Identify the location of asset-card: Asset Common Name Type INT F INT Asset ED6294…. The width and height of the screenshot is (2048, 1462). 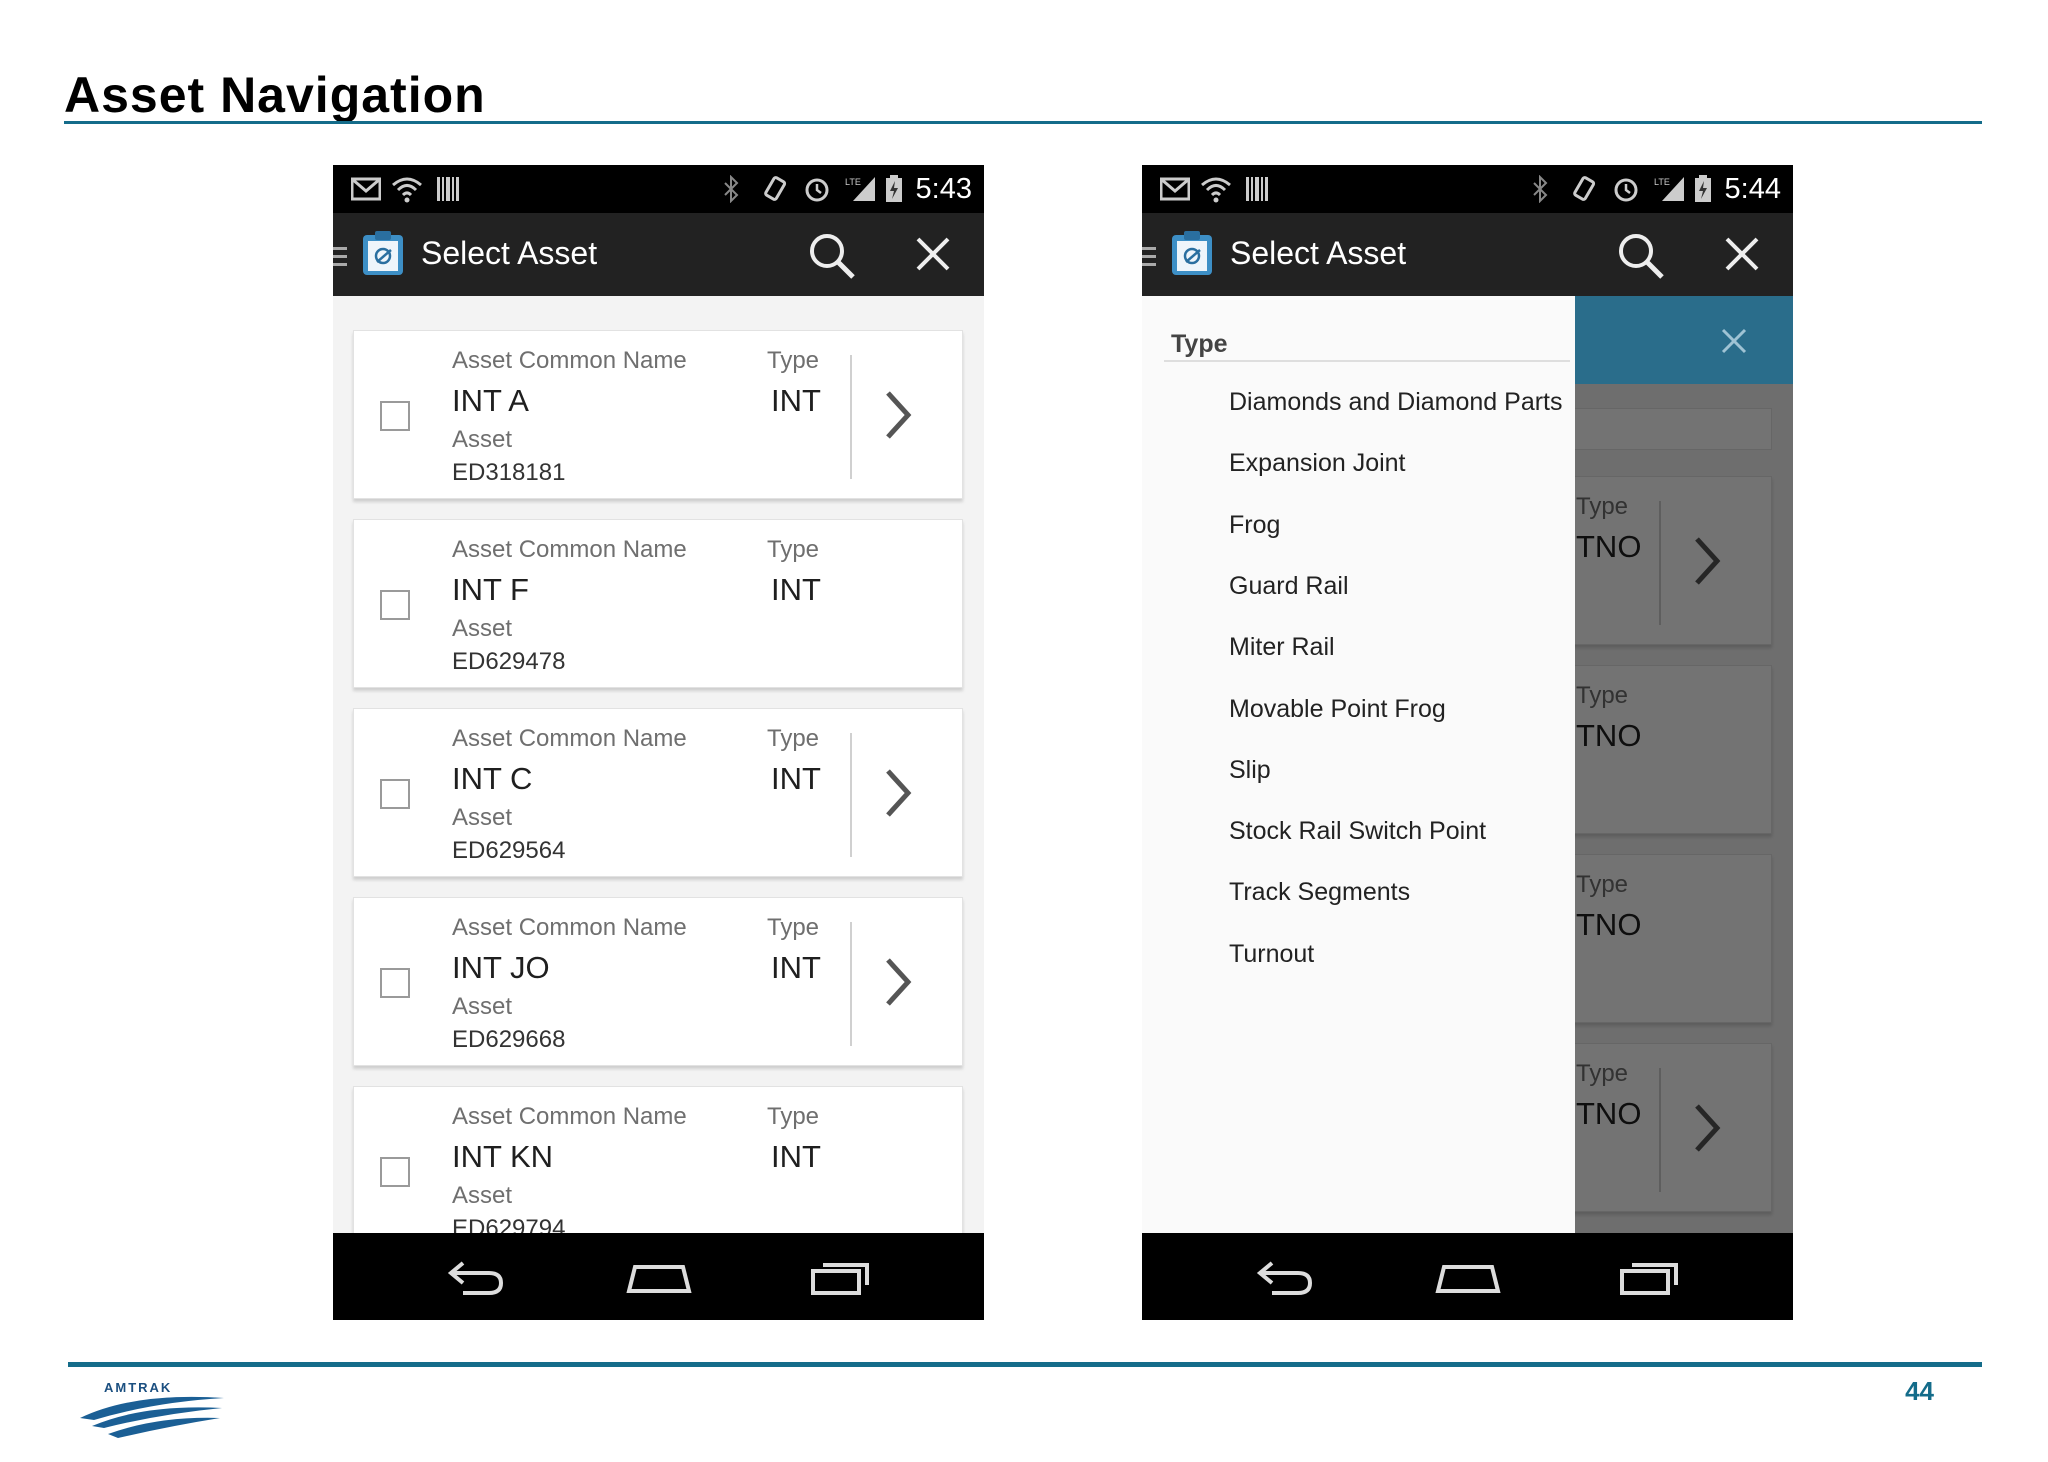
(658, 603).